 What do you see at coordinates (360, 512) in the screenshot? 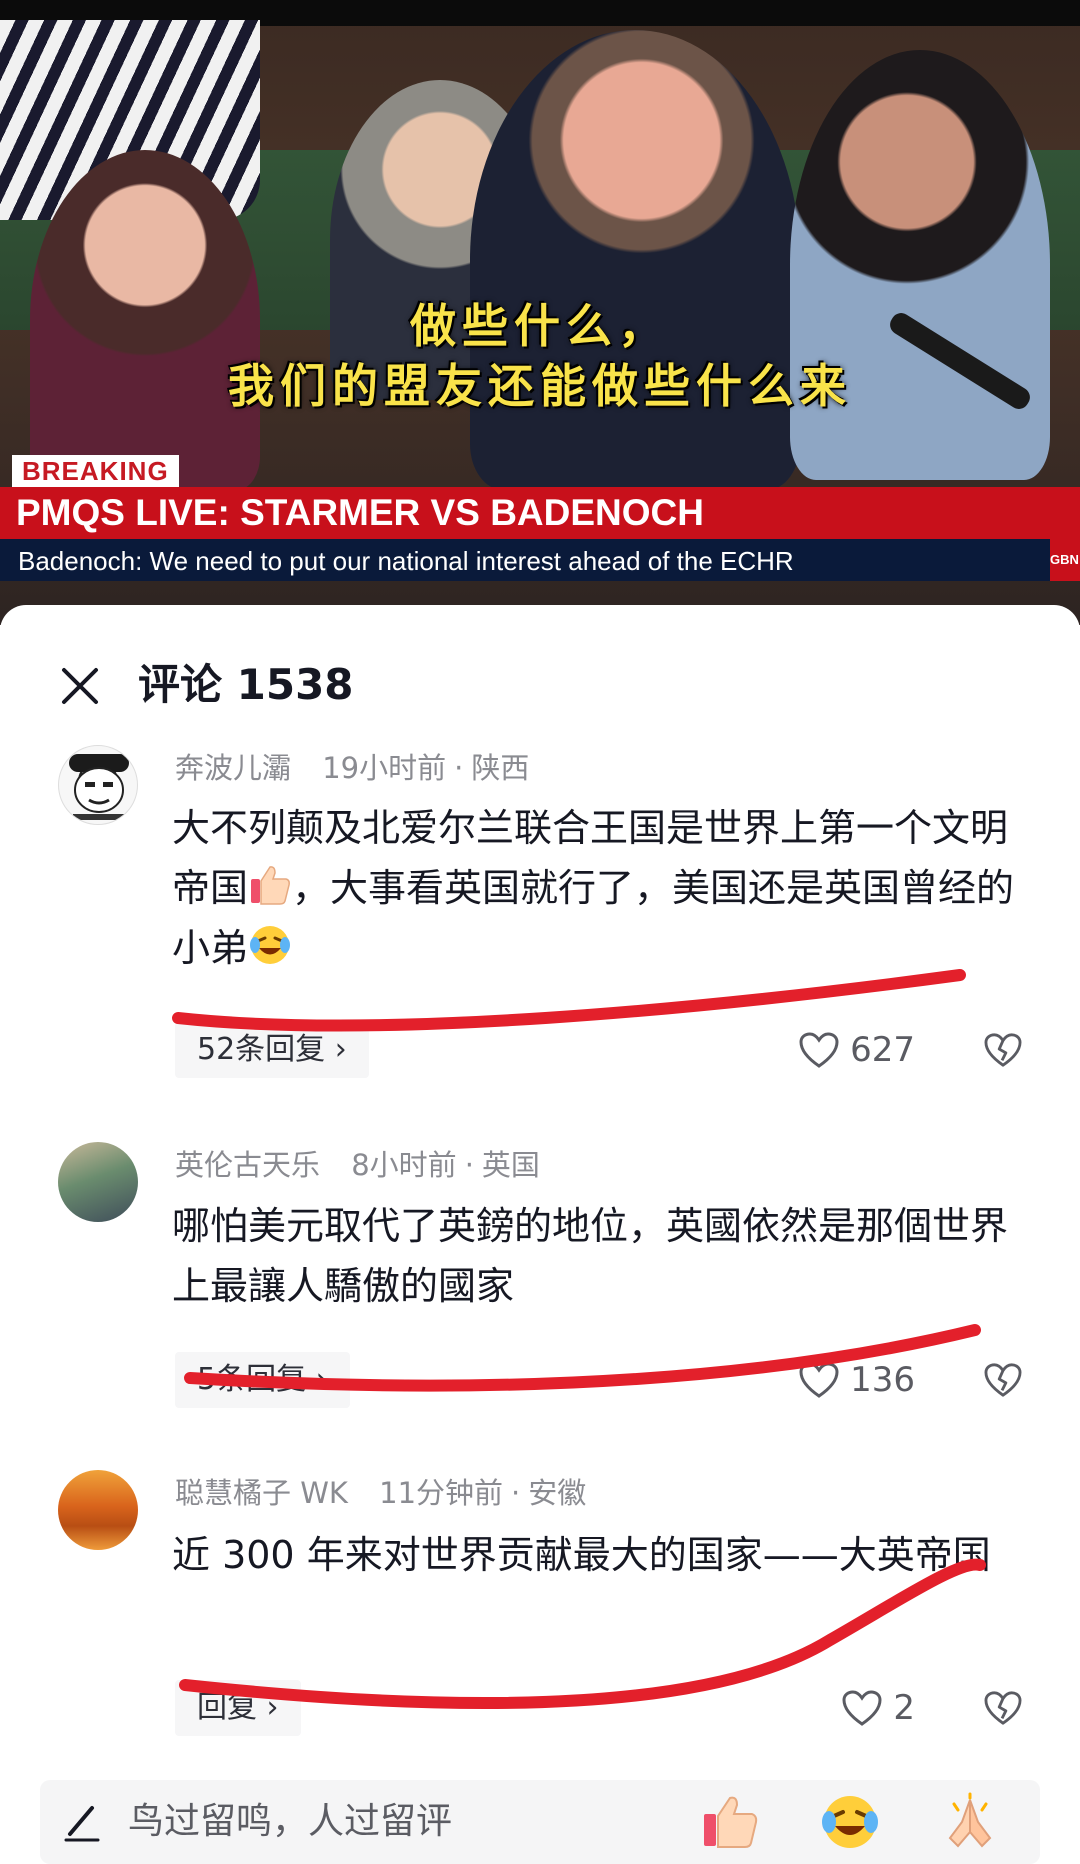
I see `news-headline: PMQS LIVE: STARMER VS BADENOCH` at bounding box center [360, 512].